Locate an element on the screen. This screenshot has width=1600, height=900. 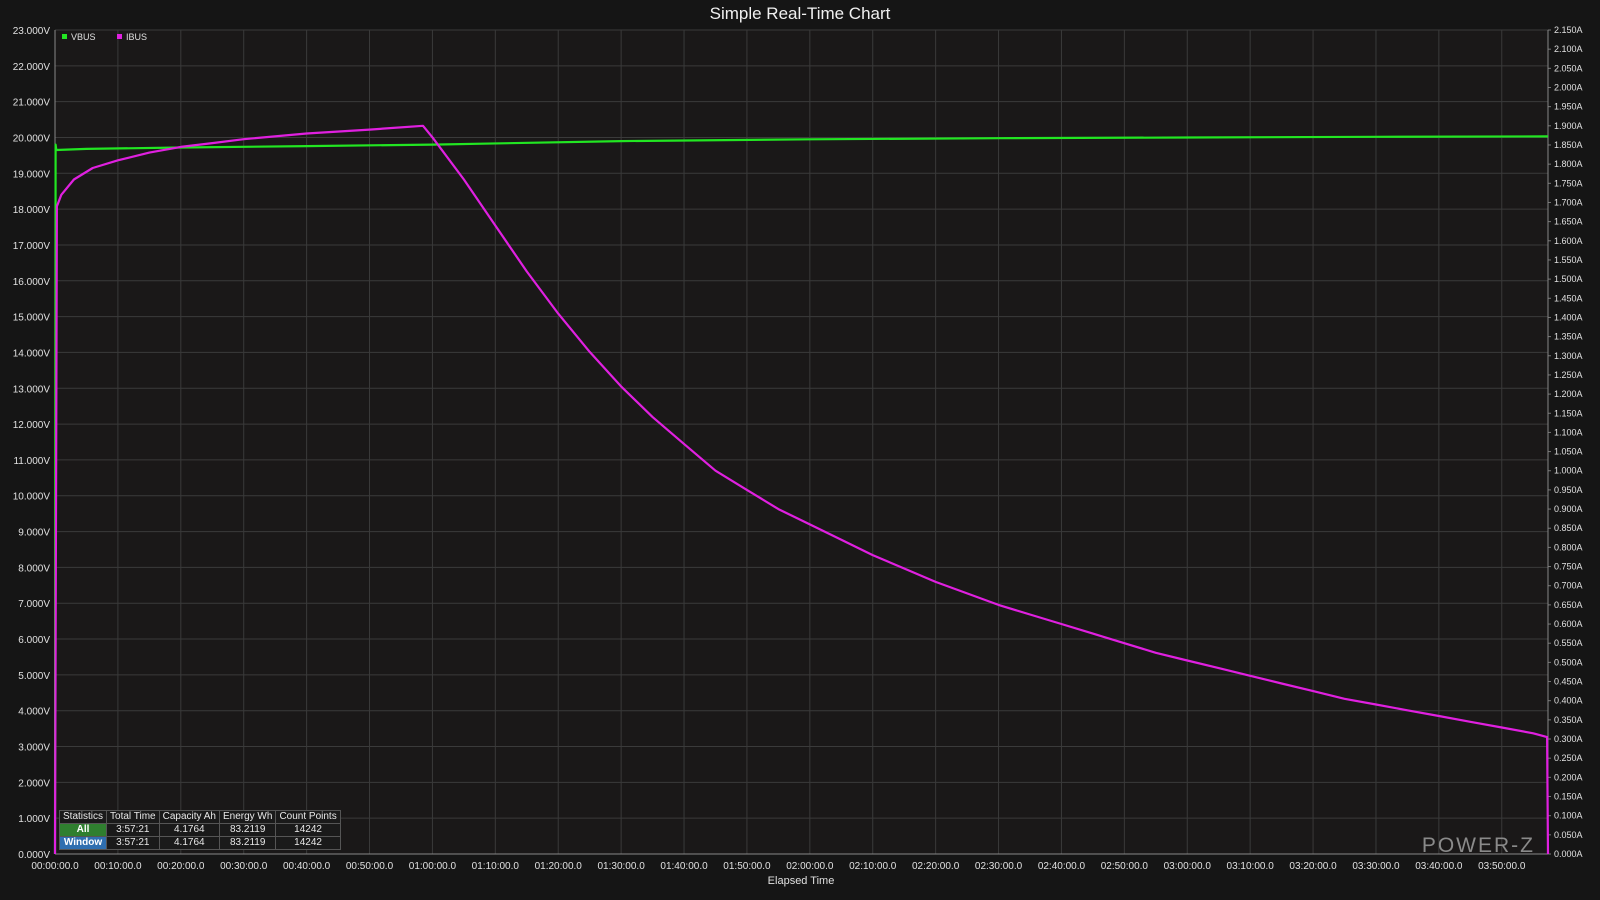
y2-tick-label: 0.650A is located at coordinates (1568, 605).